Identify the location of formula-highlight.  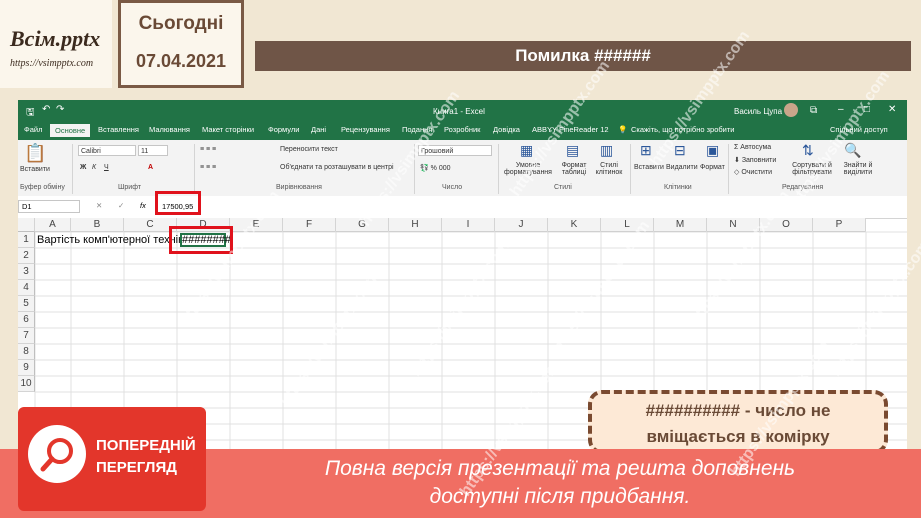
(178, 203).